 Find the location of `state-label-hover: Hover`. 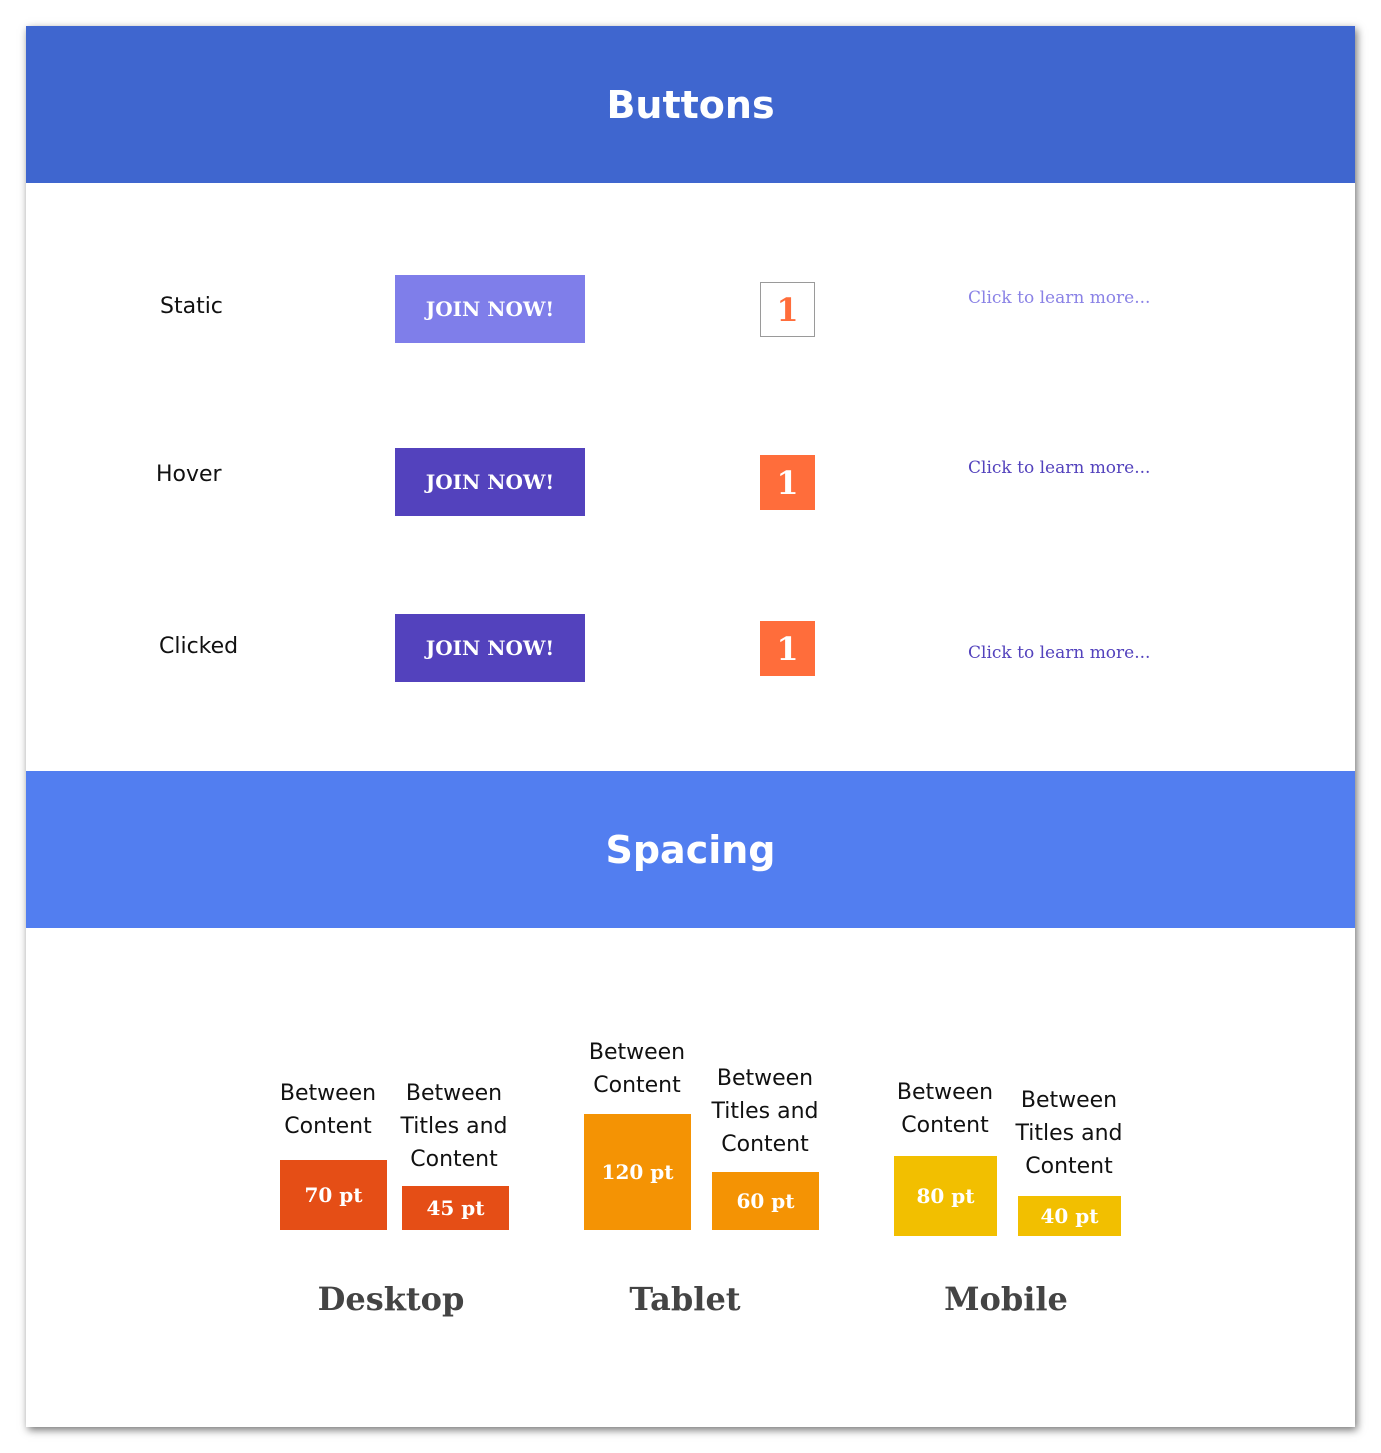

state-label-hover: Hover is located at coordinates (189, 474).